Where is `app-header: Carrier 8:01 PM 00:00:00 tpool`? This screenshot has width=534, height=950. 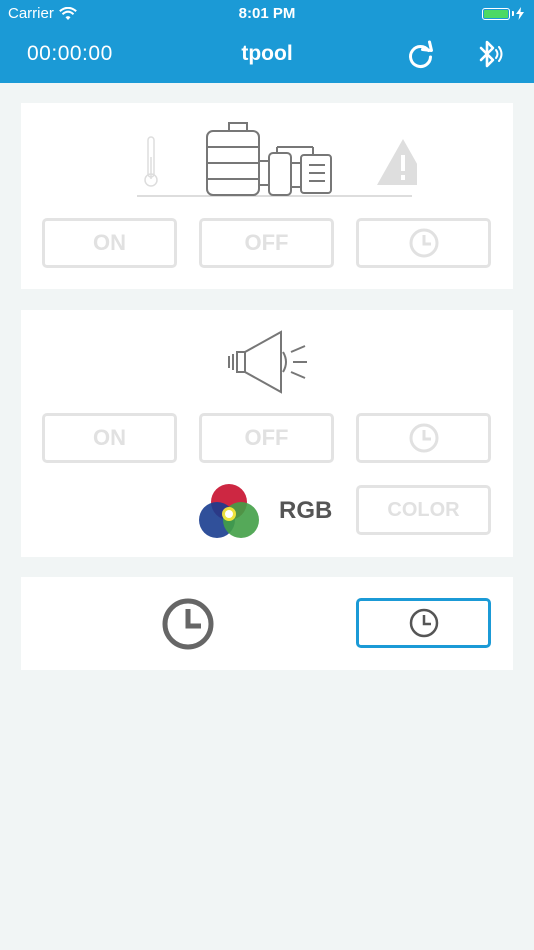 app-header: Carrier 8:01 PM 00:00:00 tpool is located at coordinates (267, 41).